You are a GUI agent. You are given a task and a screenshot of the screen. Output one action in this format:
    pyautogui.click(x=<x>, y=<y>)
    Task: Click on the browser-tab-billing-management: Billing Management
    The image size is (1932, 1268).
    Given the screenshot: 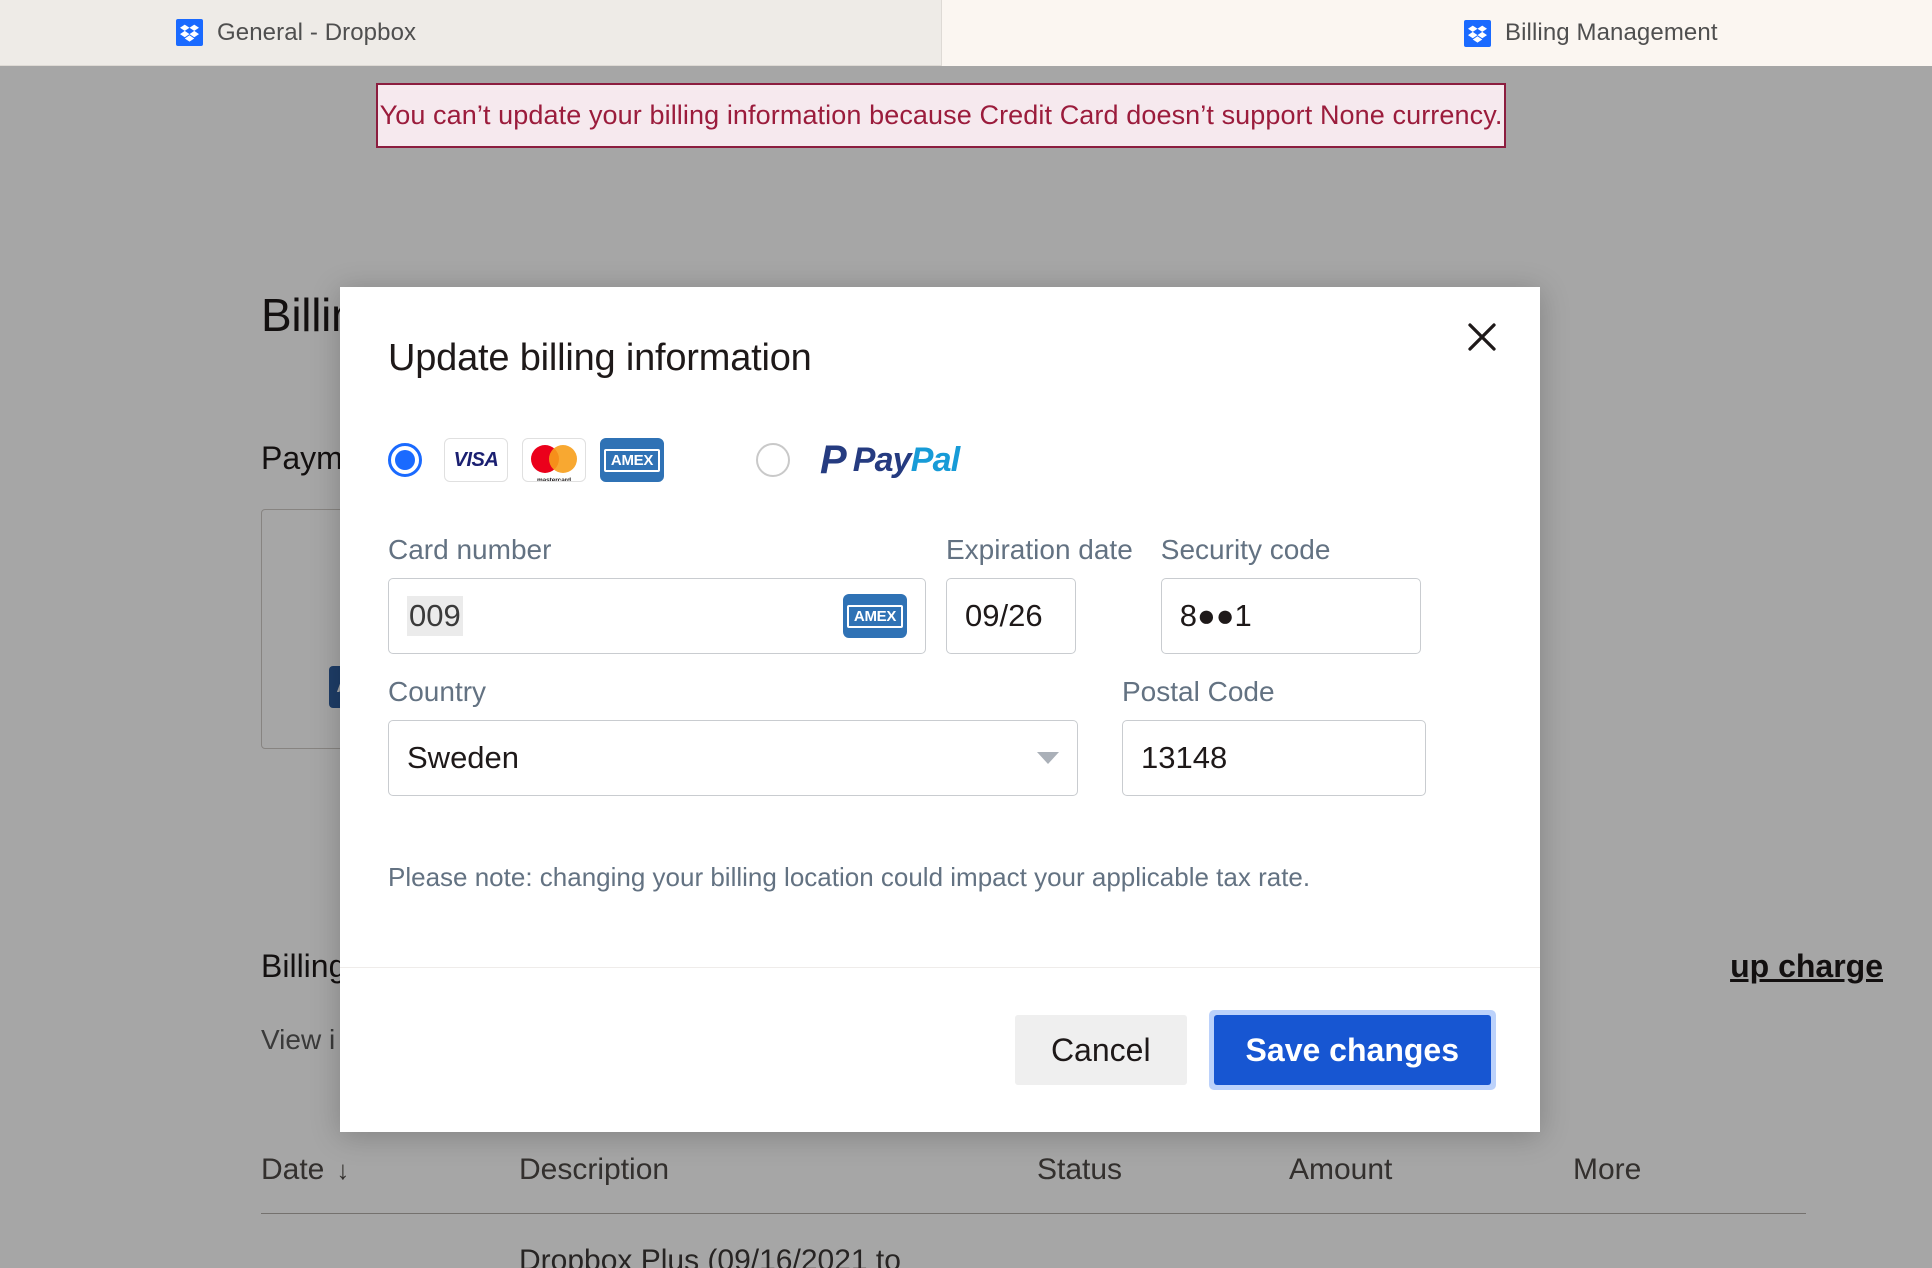 What is the action you would take?
    pyautogui.click(x=1437, y=33)
    